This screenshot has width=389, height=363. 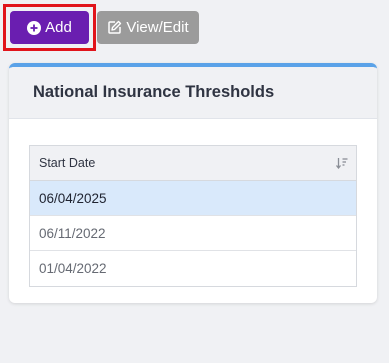 I want to click on table-row: 06/11/2022, so click(x=193, y=233).